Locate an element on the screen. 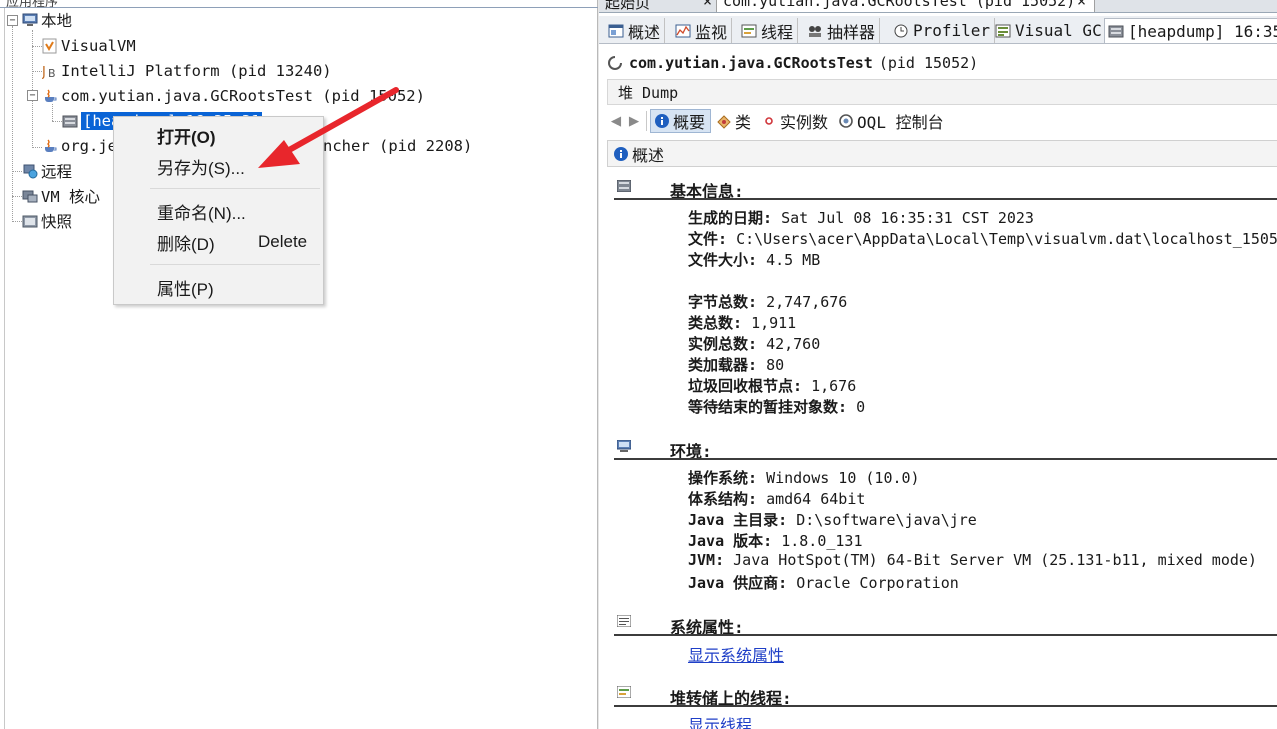 The height and width of the screenshot is (729, 1277). basic-classloaders: 类加载器: 80 is located at coordinates (736, 364).